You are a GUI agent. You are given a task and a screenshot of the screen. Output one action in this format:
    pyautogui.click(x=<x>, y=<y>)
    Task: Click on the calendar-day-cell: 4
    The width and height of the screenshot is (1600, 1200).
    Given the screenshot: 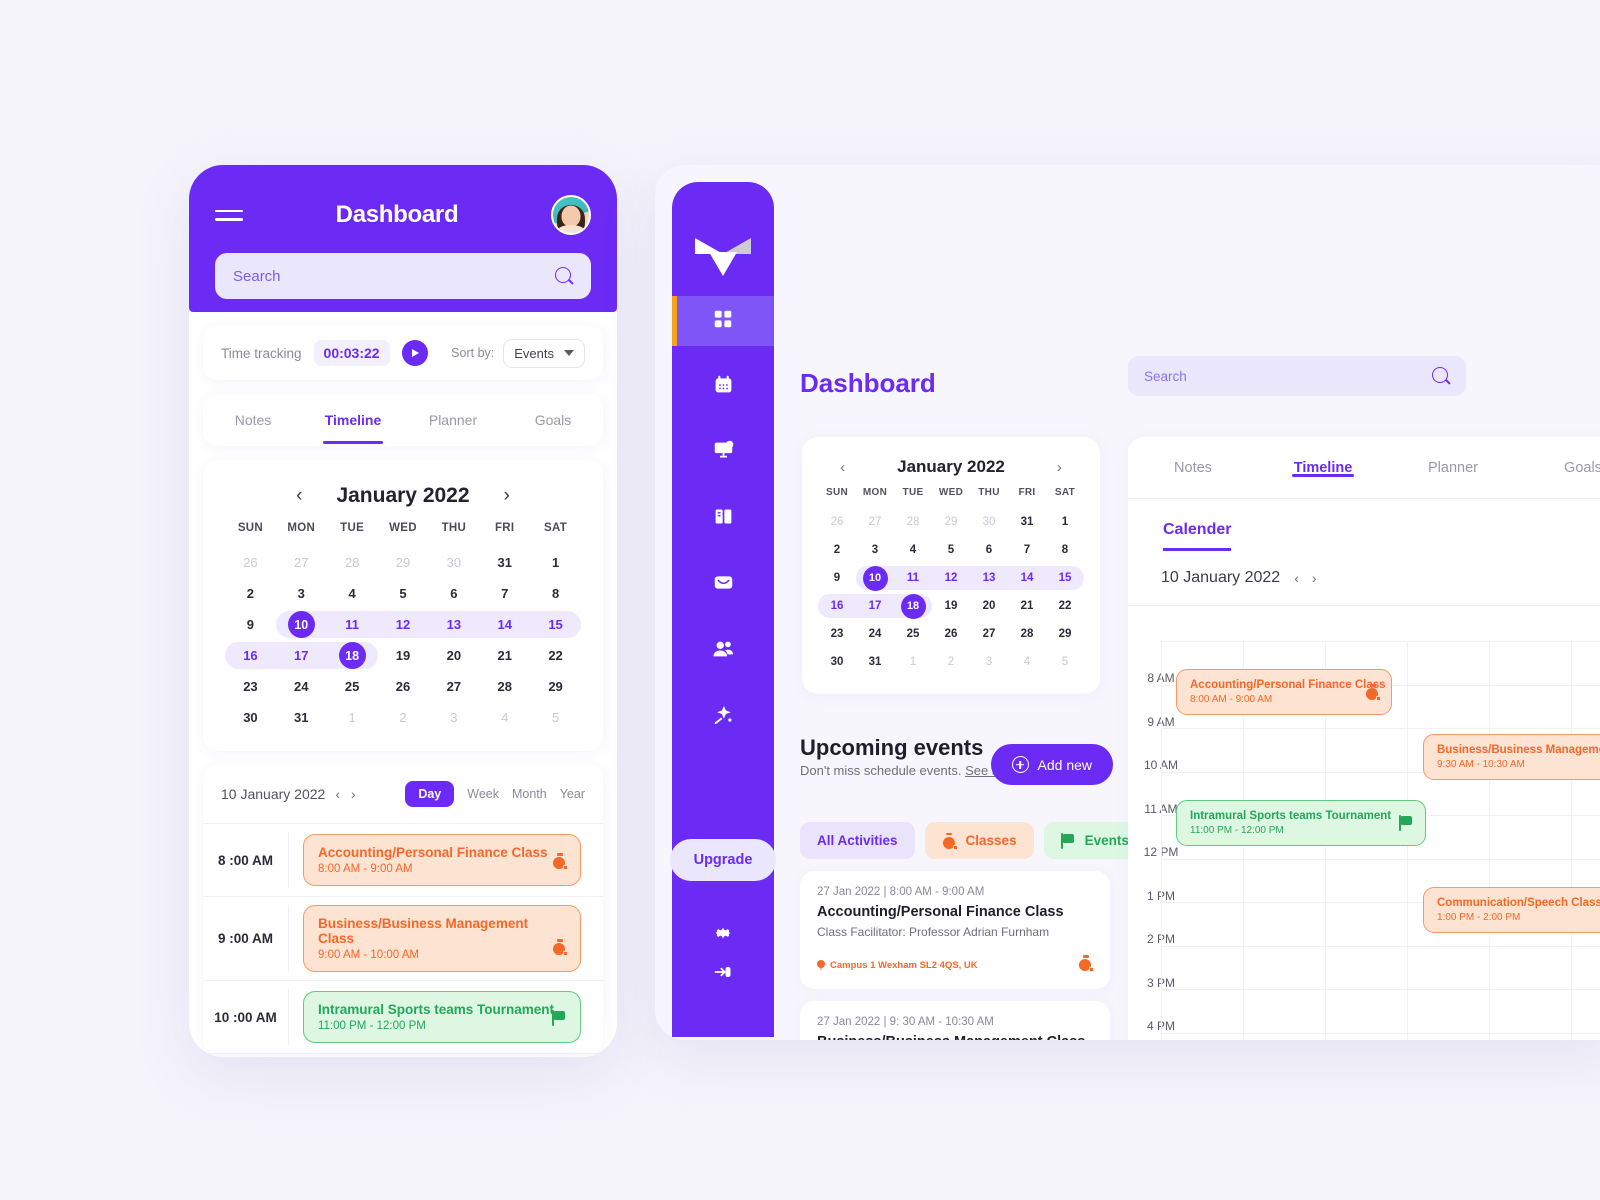 What is the action you would take?
    pyautogui.click(x=1027, y=662)
    